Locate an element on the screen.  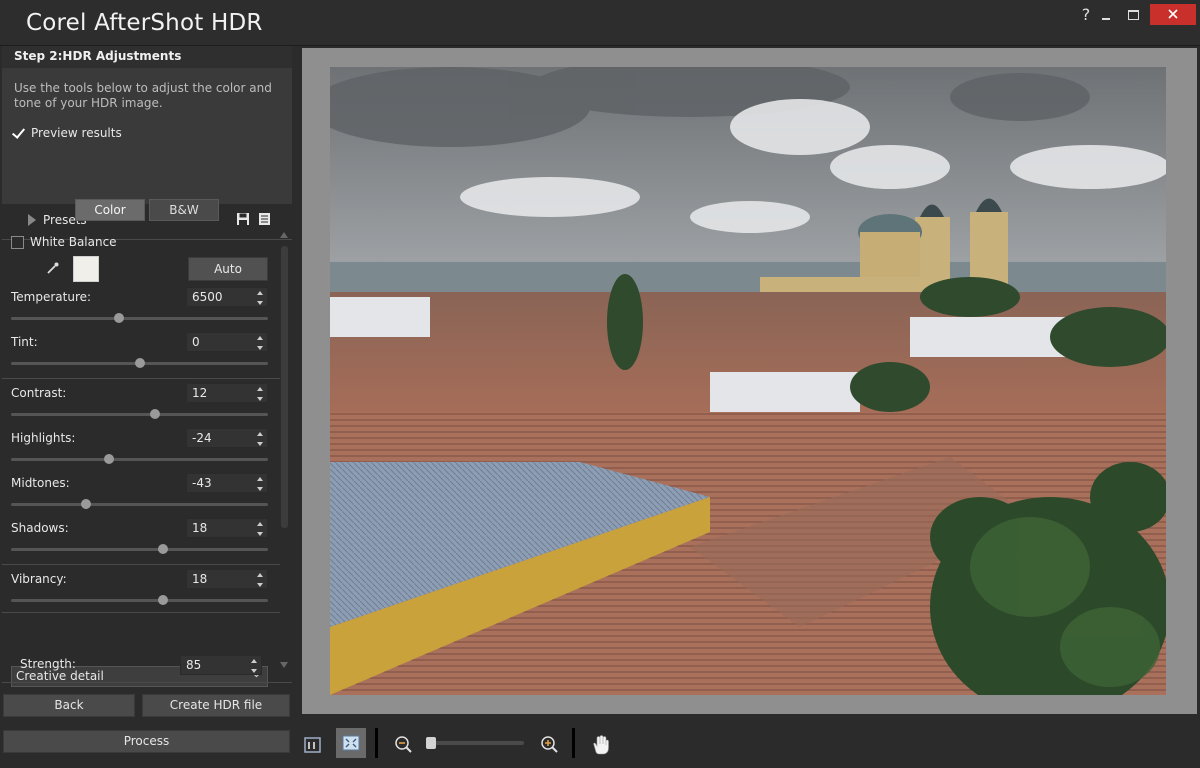
creative-detail-value: Creative detail is located at coordinates (60, 676).